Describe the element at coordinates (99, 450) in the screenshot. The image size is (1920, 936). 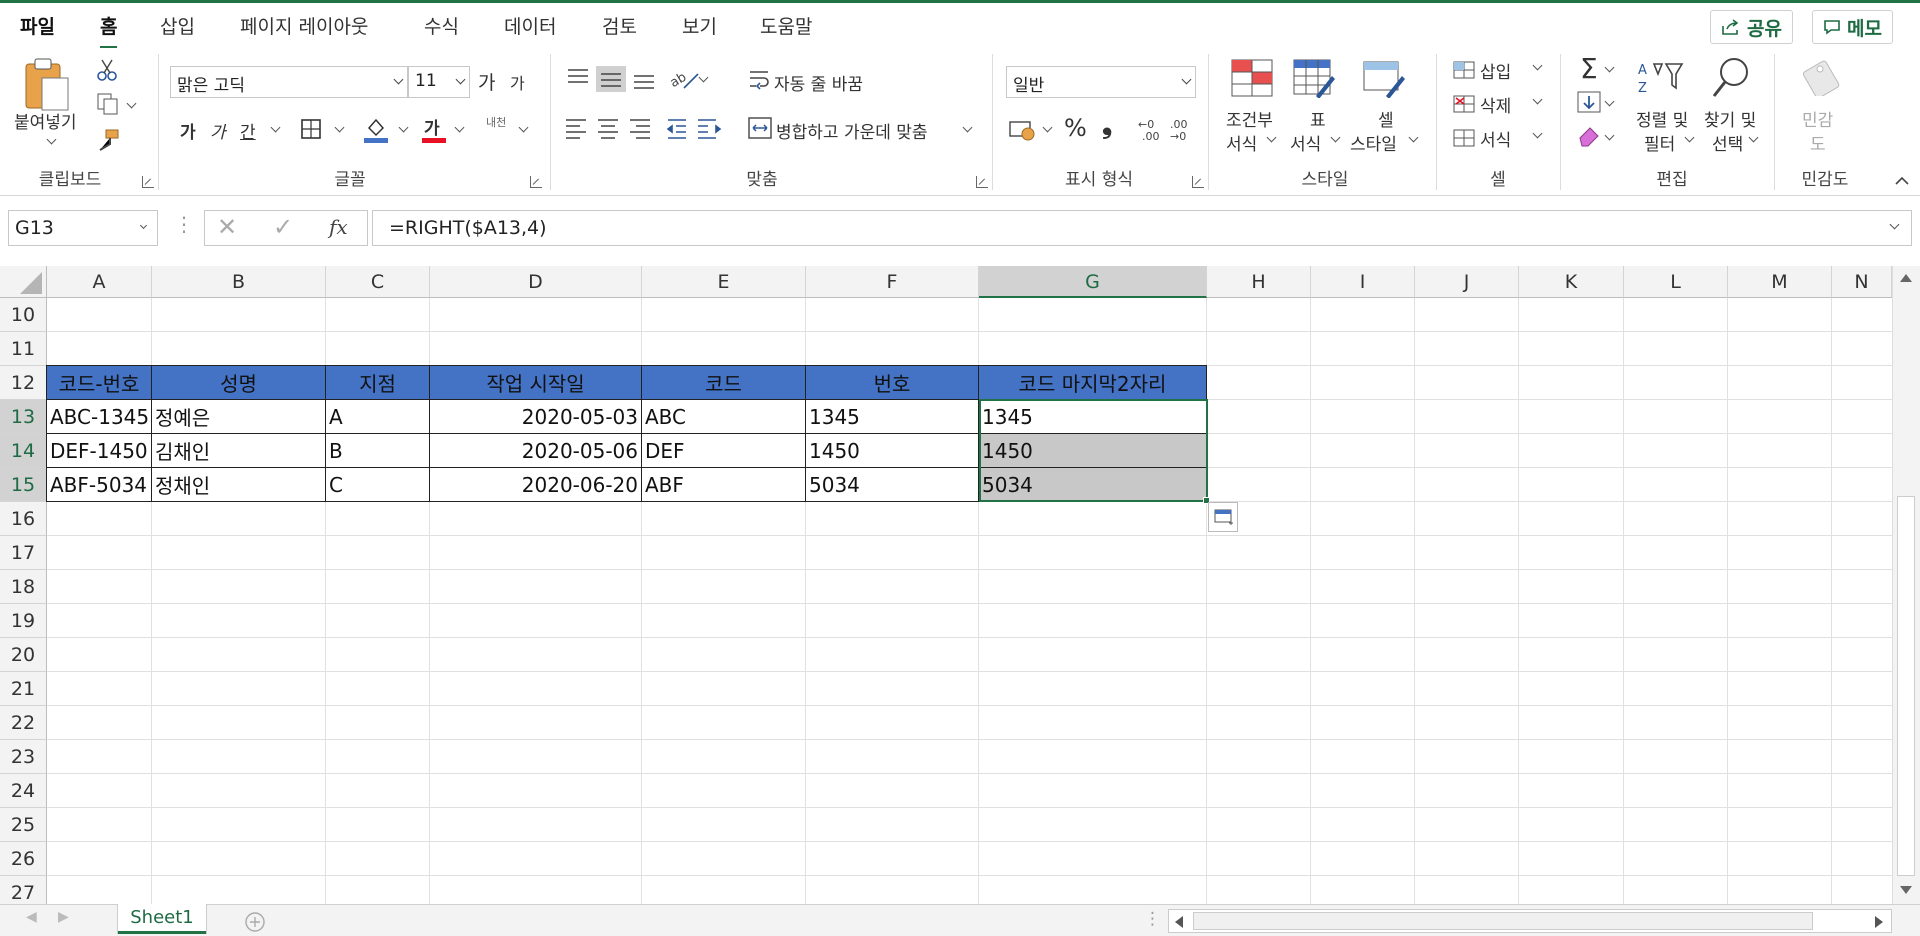
I see `table-cell: DEF-1450` at that location.